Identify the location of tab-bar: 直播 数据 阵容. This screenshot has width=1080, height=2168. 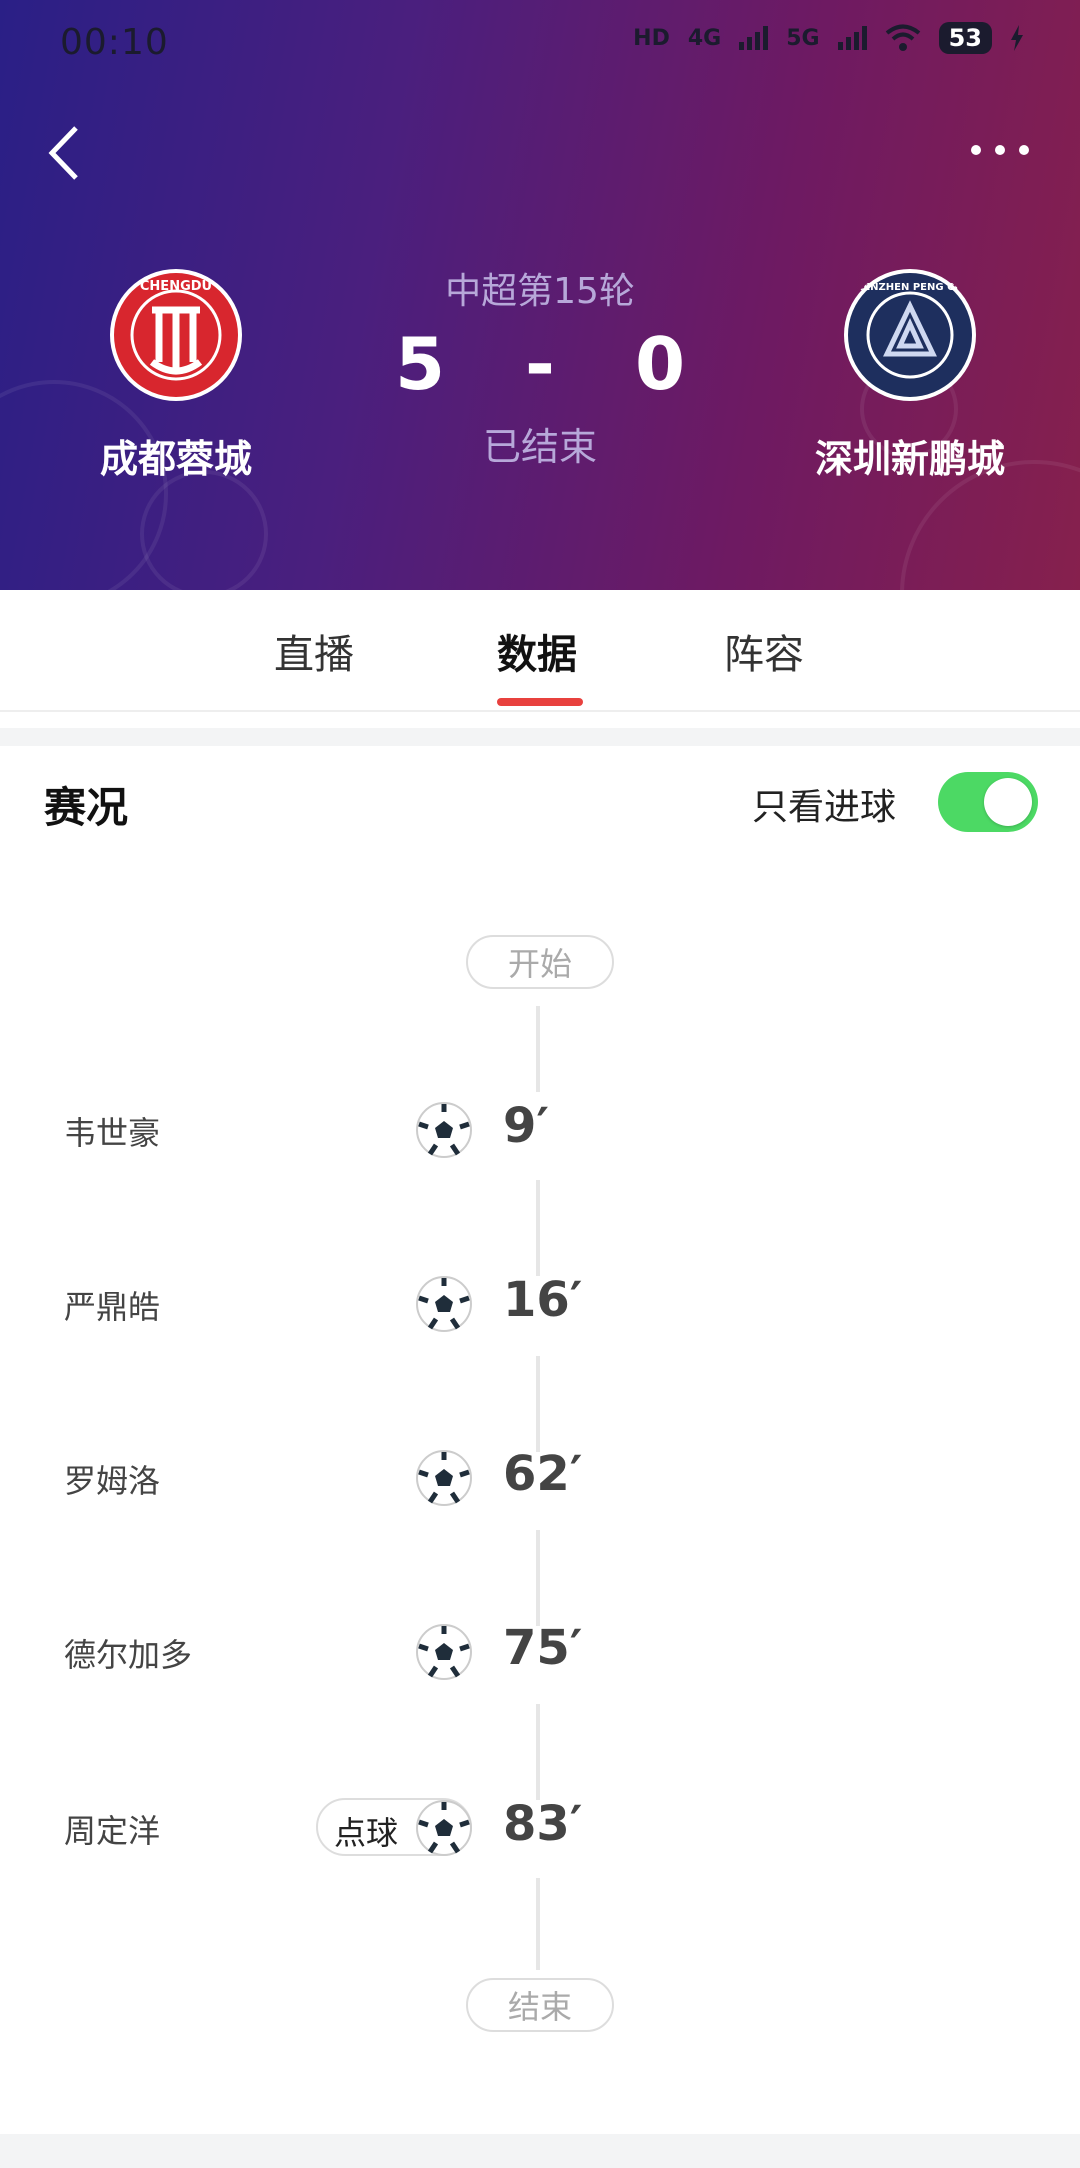
(540, 651).